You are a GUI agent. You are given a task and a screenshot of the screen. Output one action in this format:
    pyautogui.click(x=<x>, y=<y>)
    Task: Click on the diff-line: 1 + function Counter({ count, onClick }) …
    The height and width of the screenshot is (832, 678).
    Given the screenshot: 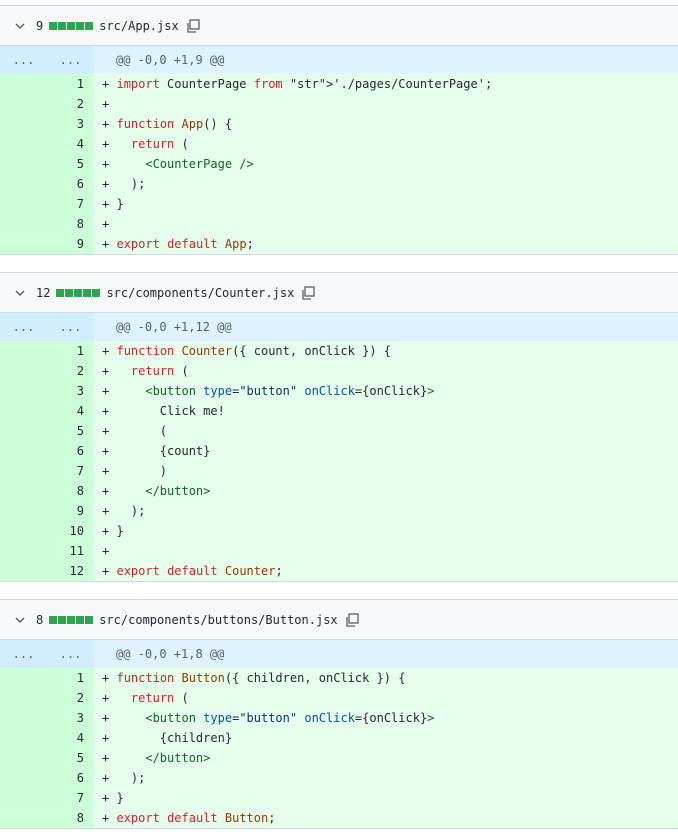 What is the action you would take?
    pyautogui.click(x=339, y=351)
    